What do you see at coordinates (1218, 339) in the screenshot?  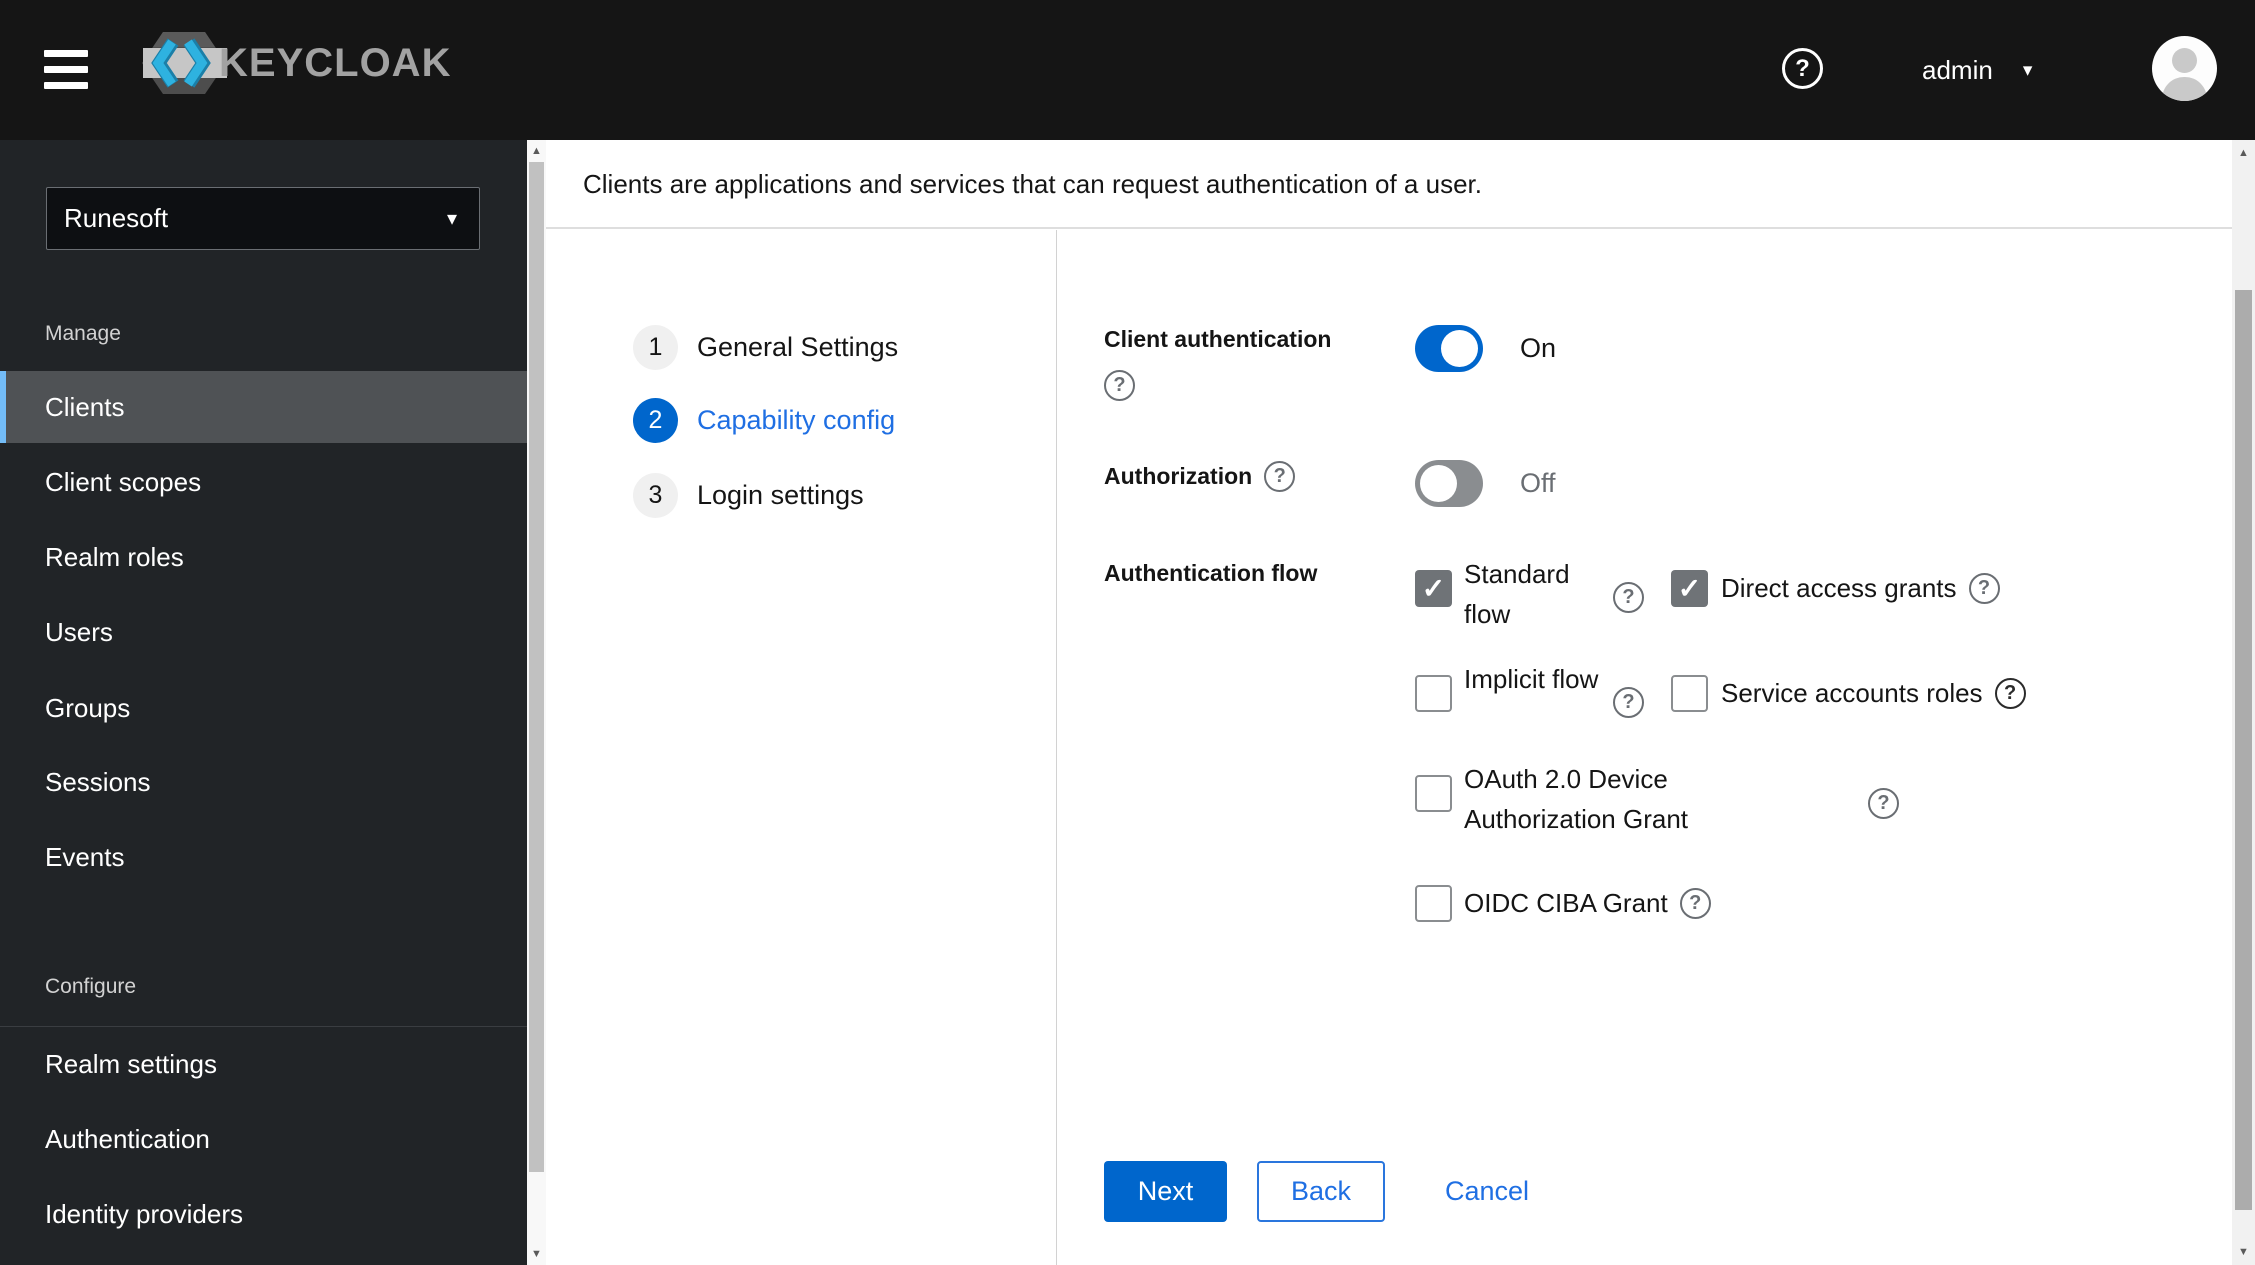 I see `client-authentication-label: Client authentication` at bounding box center [1218, 339].